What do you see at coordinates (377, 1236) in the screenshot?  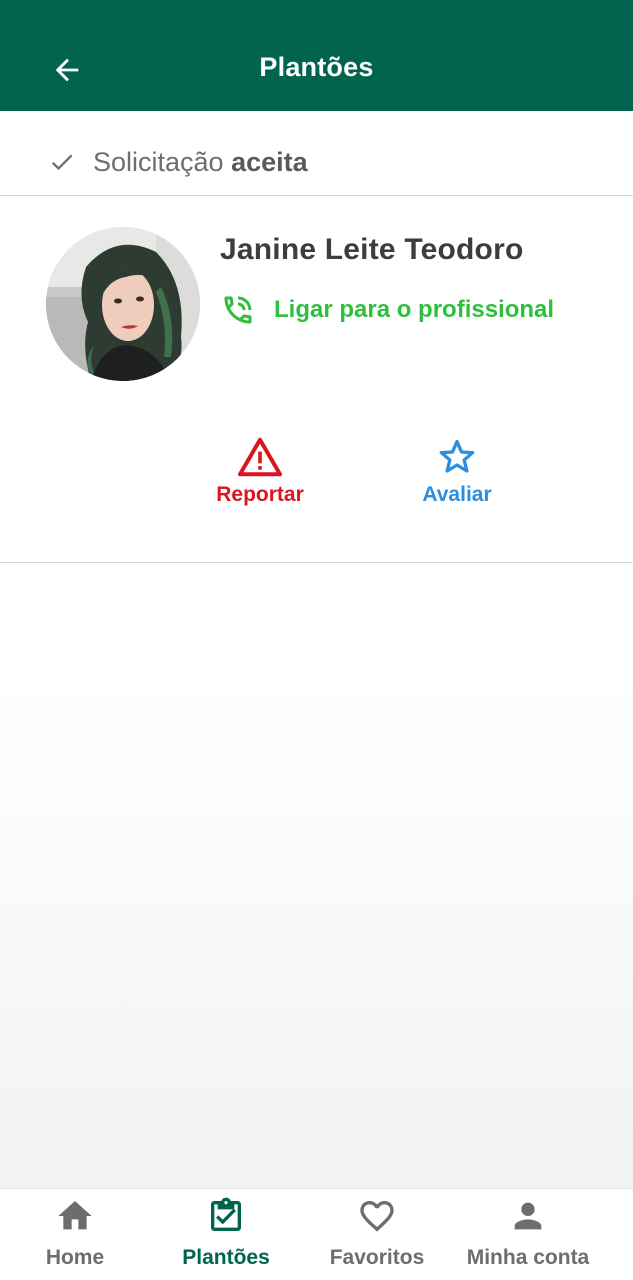 I see `nav-item-favoritos: Favoritos` at bounding box center [377, 1236].